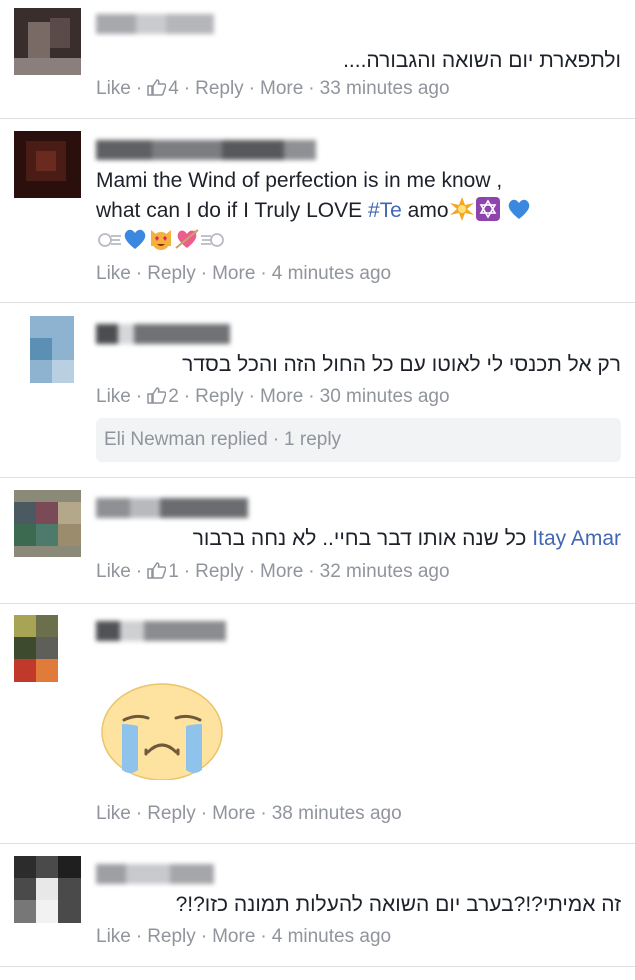  I want to click on crying-face-sticker, so click(162, 731).